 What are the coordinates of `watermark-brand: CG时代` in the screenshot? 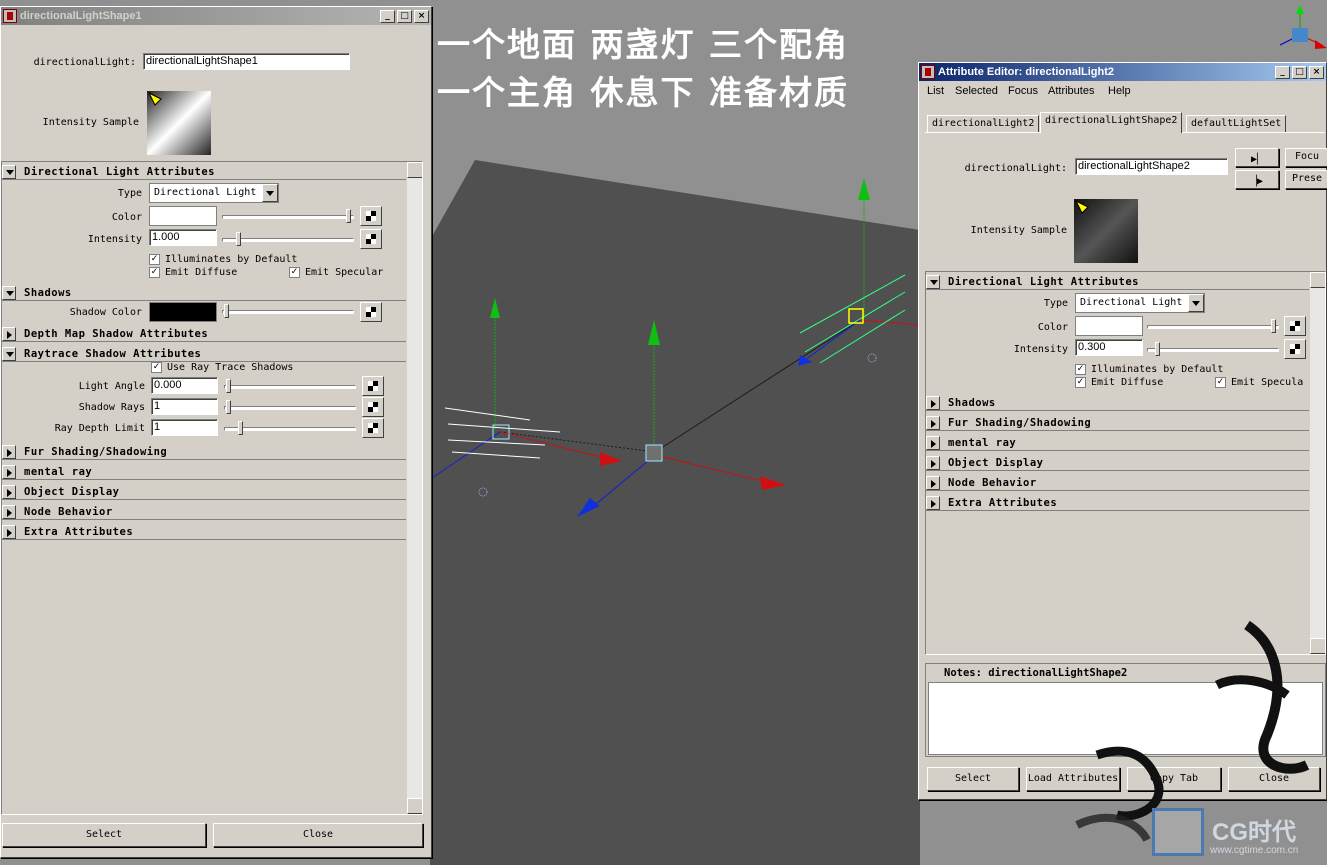 It's located at (1254, 832).